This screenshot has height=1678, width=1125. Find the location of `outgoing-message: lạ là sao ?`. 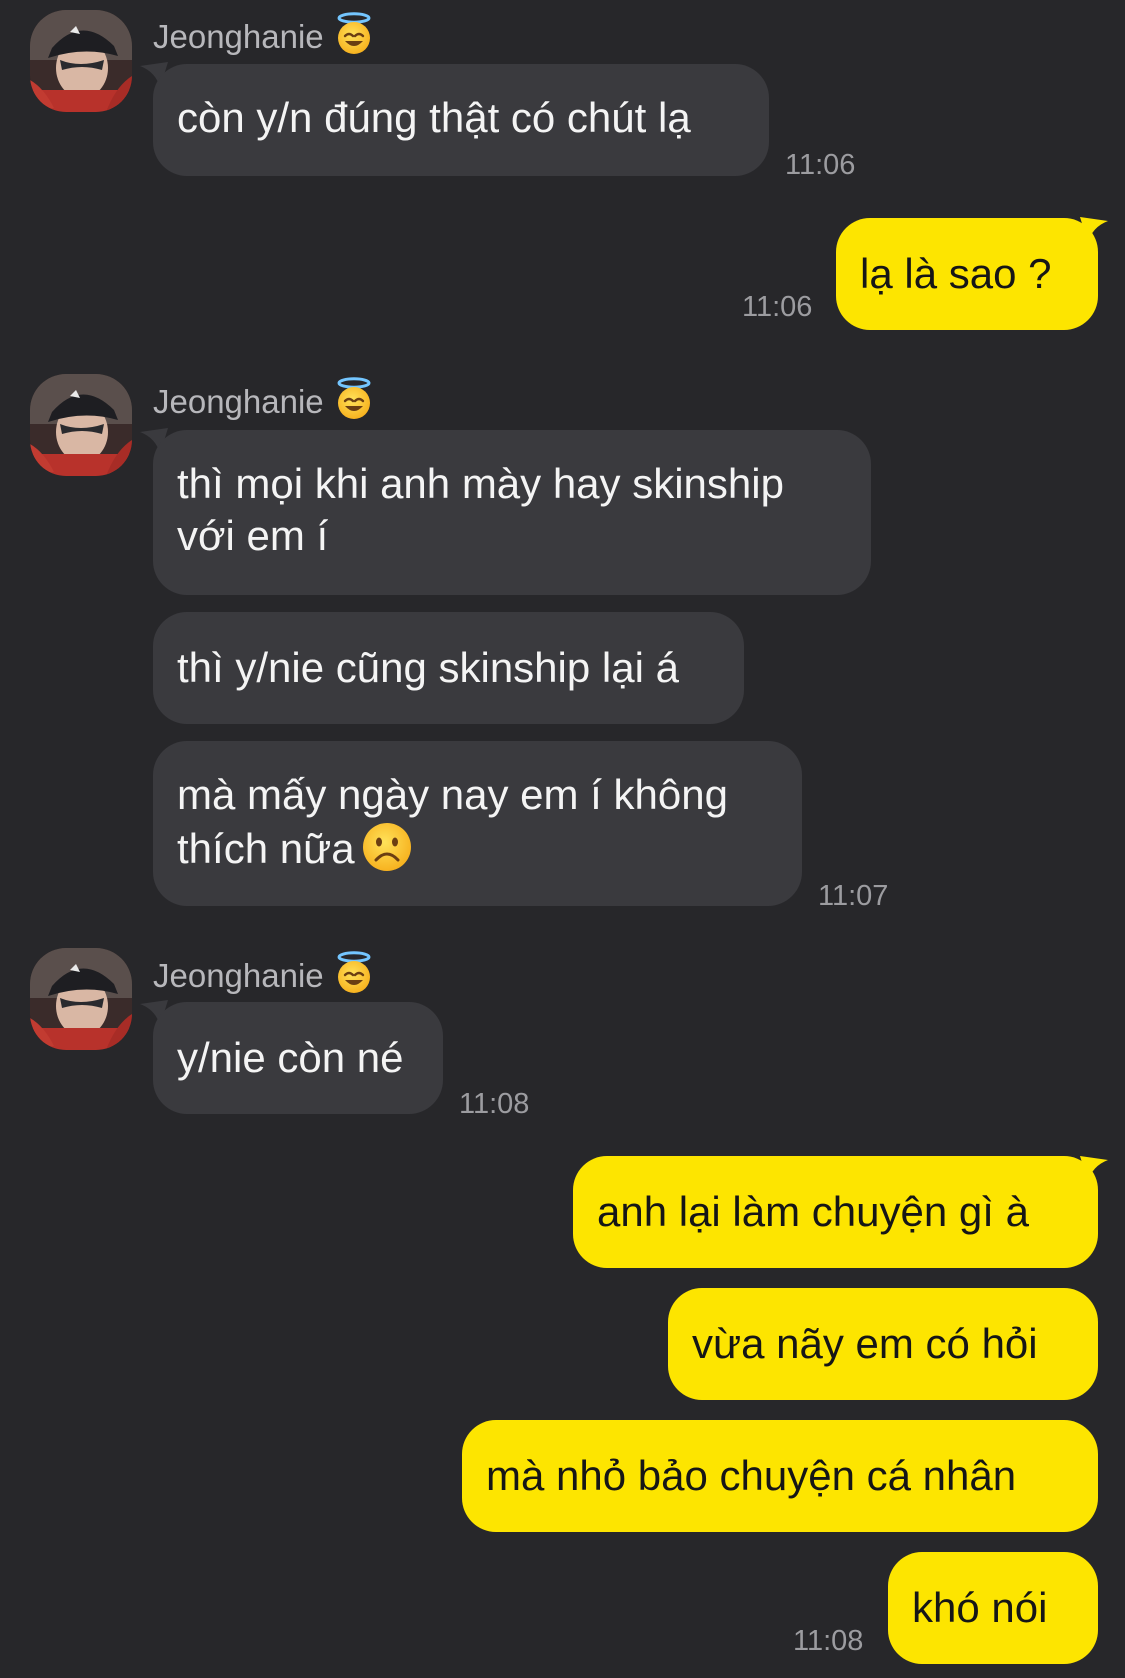

outgoing-message: lạ là sao ? is located at coordinates (967, 274).